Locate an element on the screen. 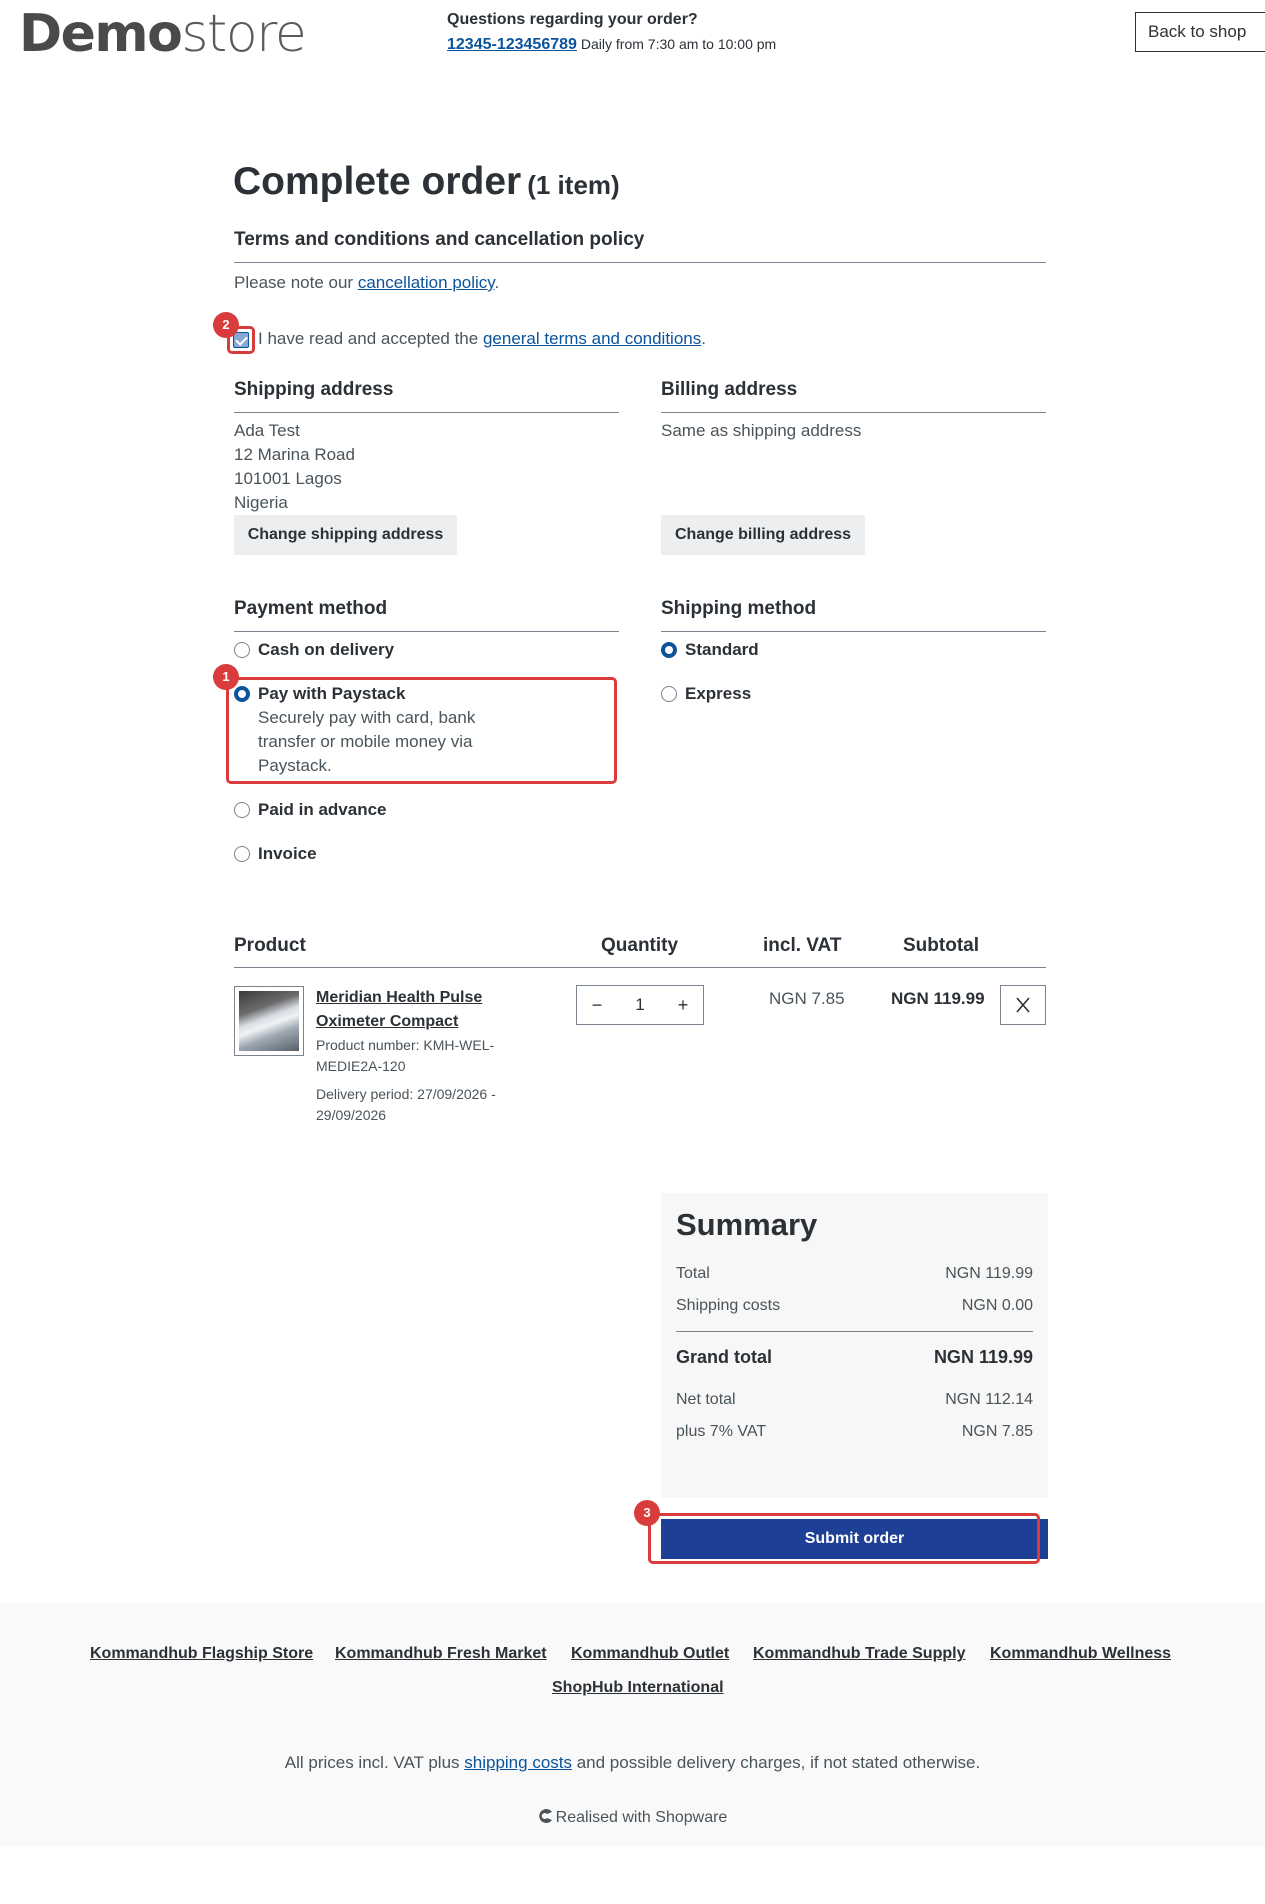 The image size is (1265, 1904). cancellation-note: Please note our cancellation policy. is located at coordinates (367, 282).